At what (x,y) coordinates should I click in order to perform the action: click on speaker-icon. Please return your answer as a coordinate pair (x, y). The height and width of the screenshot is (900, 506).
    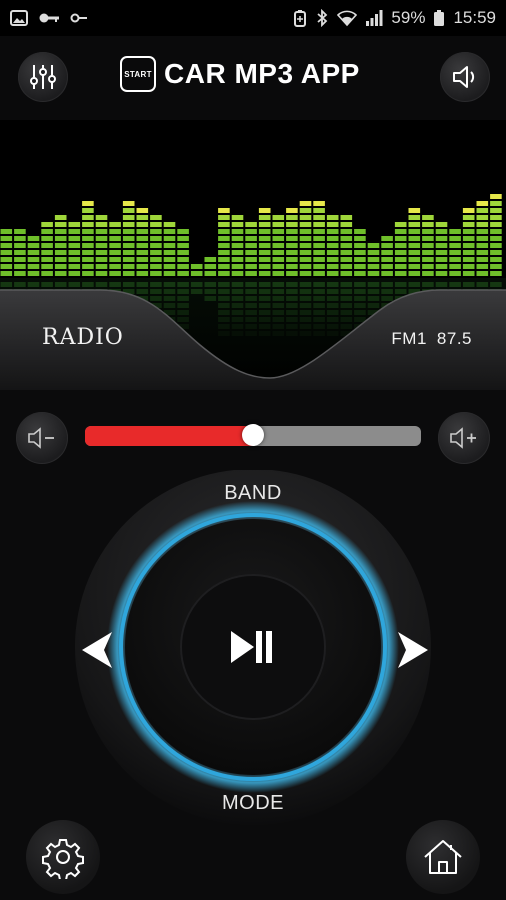
    Looking at the image, I should click on (464, 77).